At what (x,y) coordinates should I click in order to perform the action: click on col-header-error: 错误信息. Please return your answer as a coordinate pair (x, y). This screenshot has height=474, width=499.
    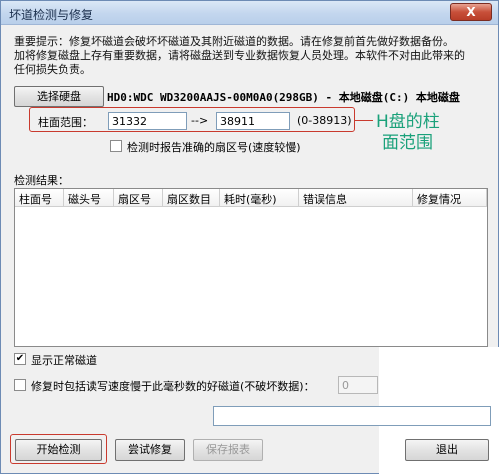
    Looking at the image, I should click on (356, 198).